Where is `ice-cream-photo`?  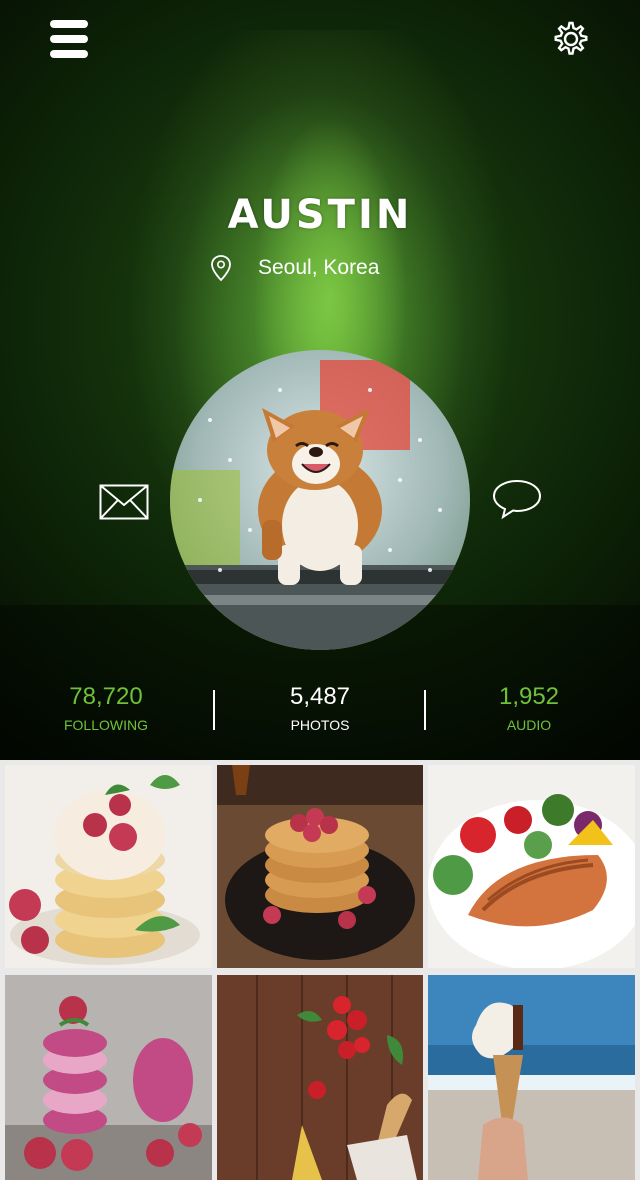 ice-cream-photo is located at coordinates (531, 1077).